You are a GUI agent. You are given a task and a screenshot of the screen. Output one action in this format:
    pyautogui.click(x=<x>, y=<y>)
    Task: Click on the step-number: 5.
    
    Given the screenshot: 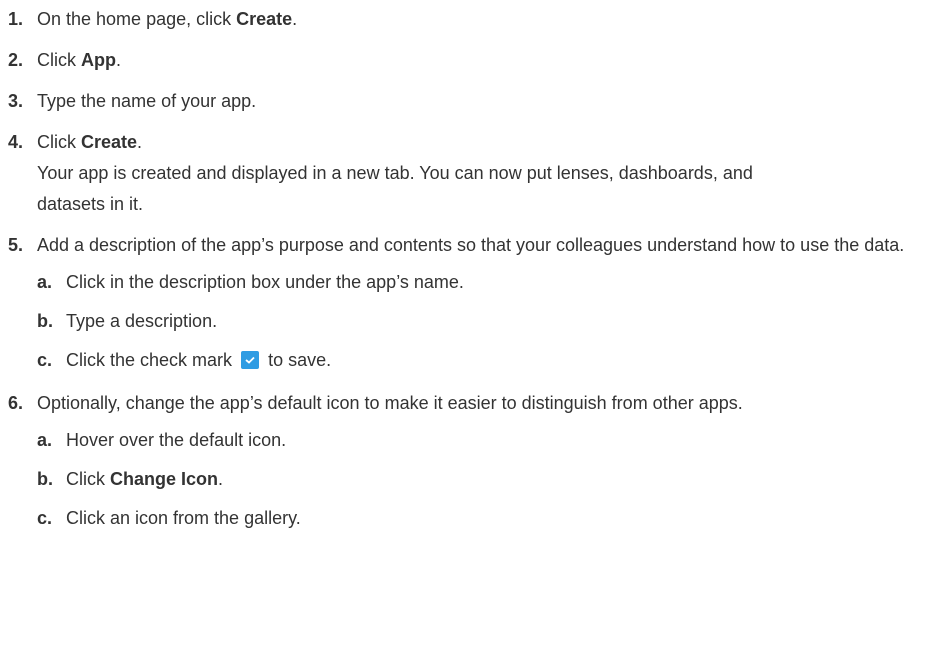 What is the action you would take?
    pyautogui.click(x=16, y=245)
    